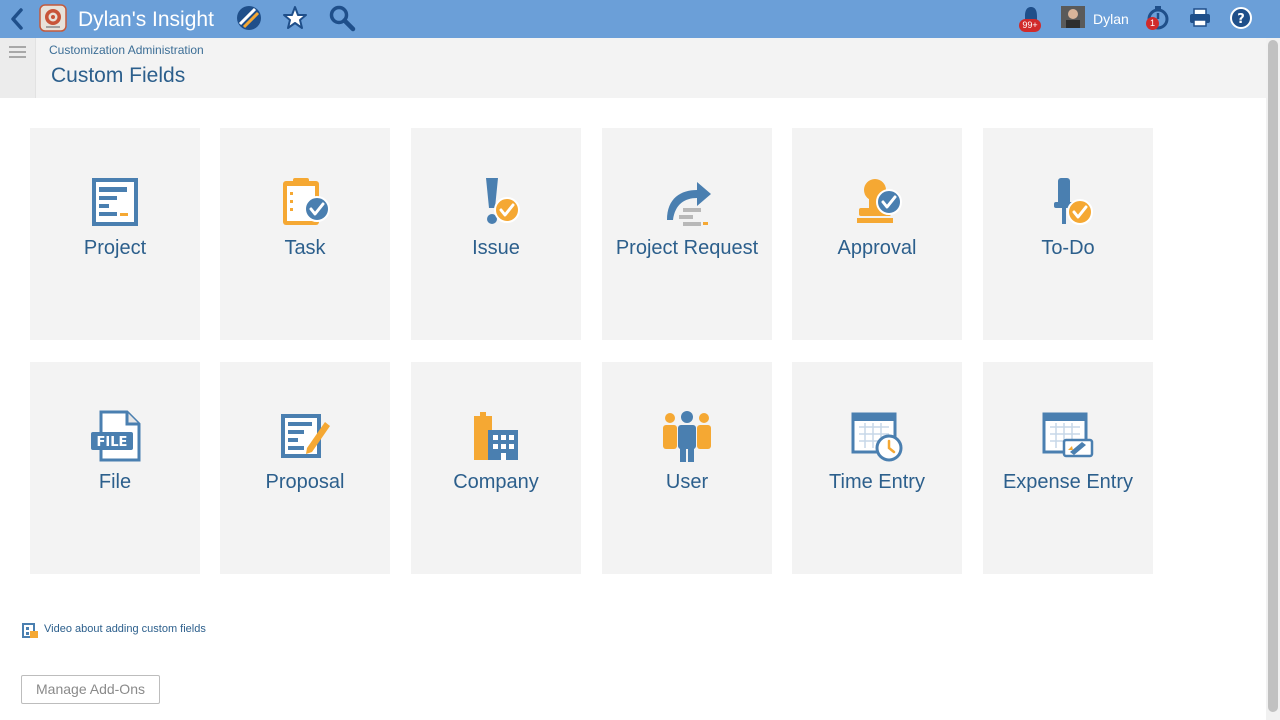 The width and height of the screenshot is (1280, 720). What do you see at coordinates (115, 234) in the screenshot?
I see `tile-project: Project` at bounding box center [115, 234].